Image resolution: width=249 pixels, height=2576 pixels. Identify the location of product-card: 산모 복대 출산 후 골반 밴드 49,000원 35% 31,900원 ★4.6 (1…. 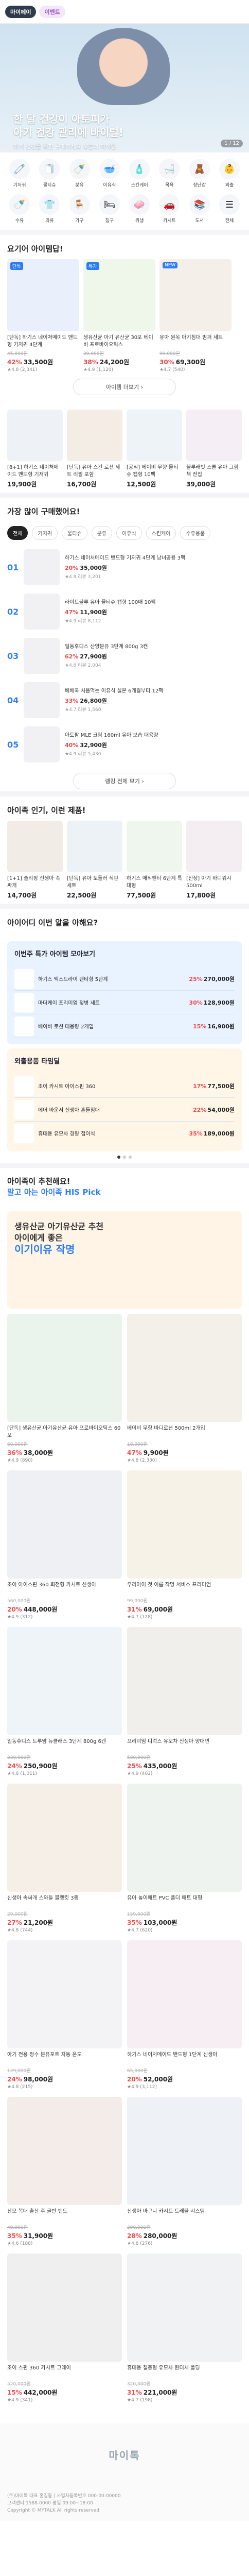
(64, 2171).